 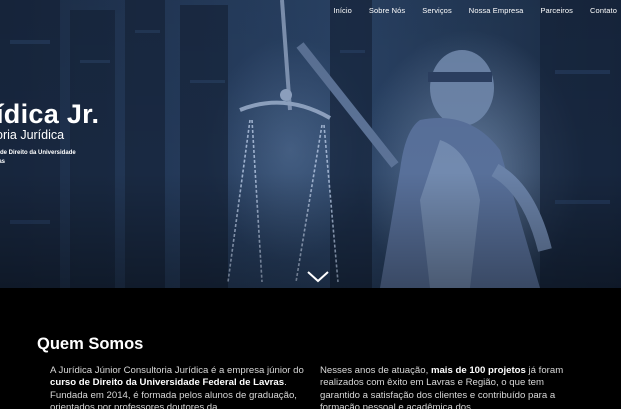 What do you see at coordinates (90, 344) in the screenshot?
I see `section-title: Quem Somos` at bounding box center [90, 344].